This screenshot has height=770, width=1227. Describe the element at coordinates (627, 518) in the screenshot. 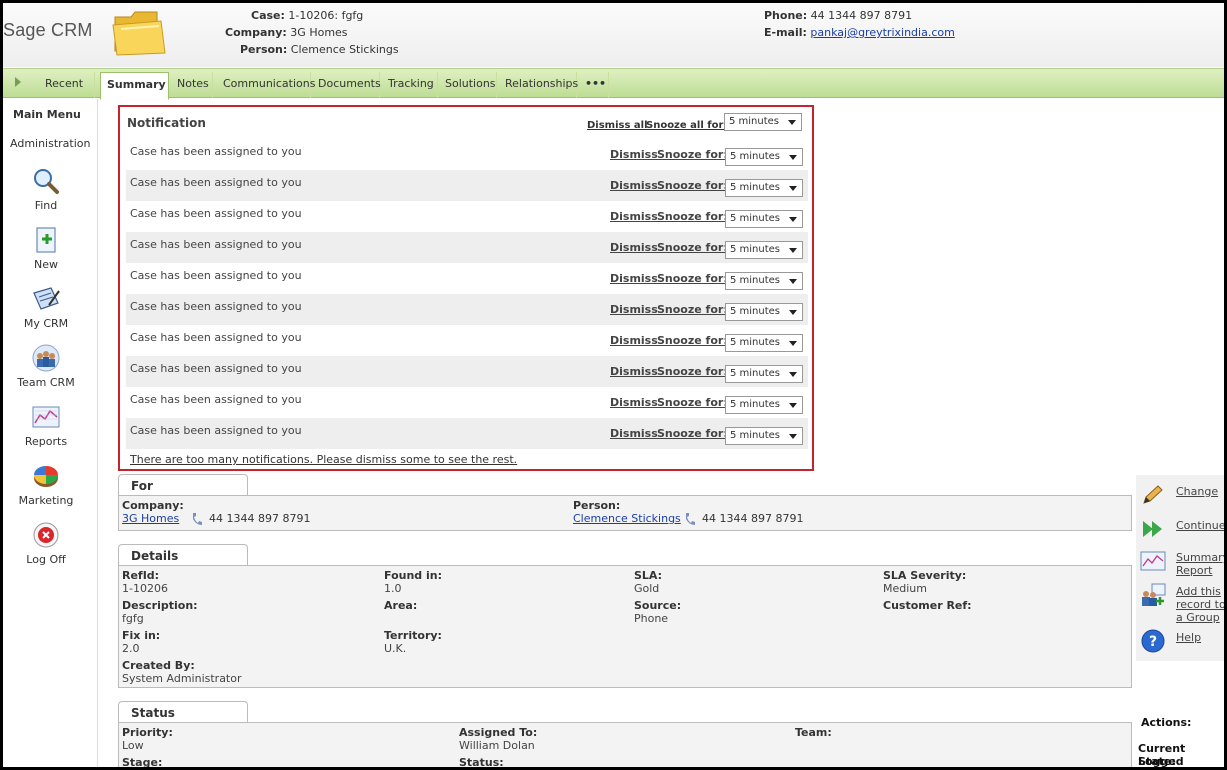

I see `person-link: Clemence Stickings` at that location.